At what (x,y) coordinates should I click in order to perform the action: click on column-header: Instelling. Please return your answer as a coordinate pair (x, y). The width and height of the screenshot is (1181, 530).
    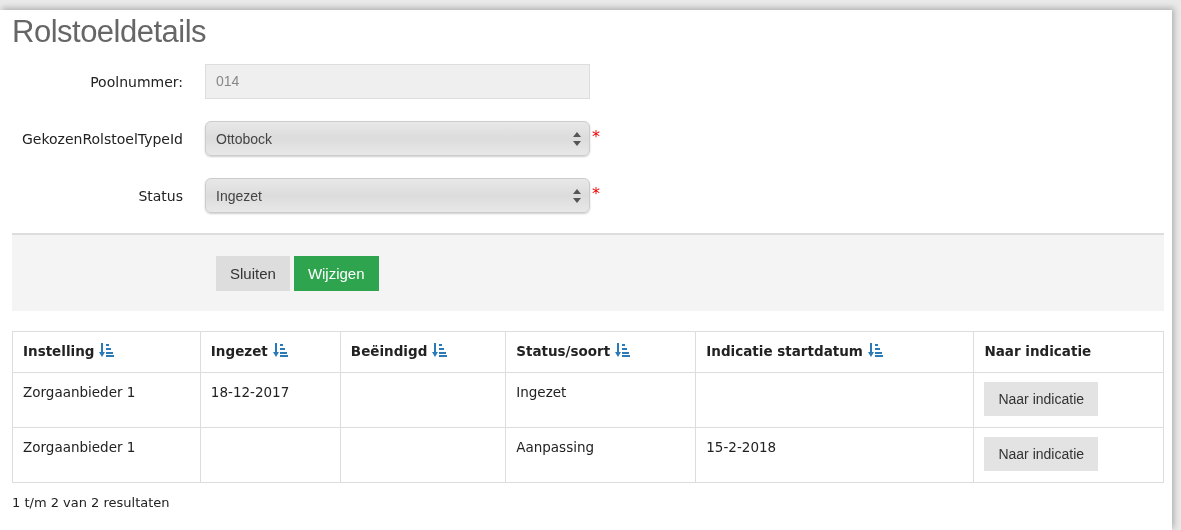
    Looking at the image, I should click on (106, 352).